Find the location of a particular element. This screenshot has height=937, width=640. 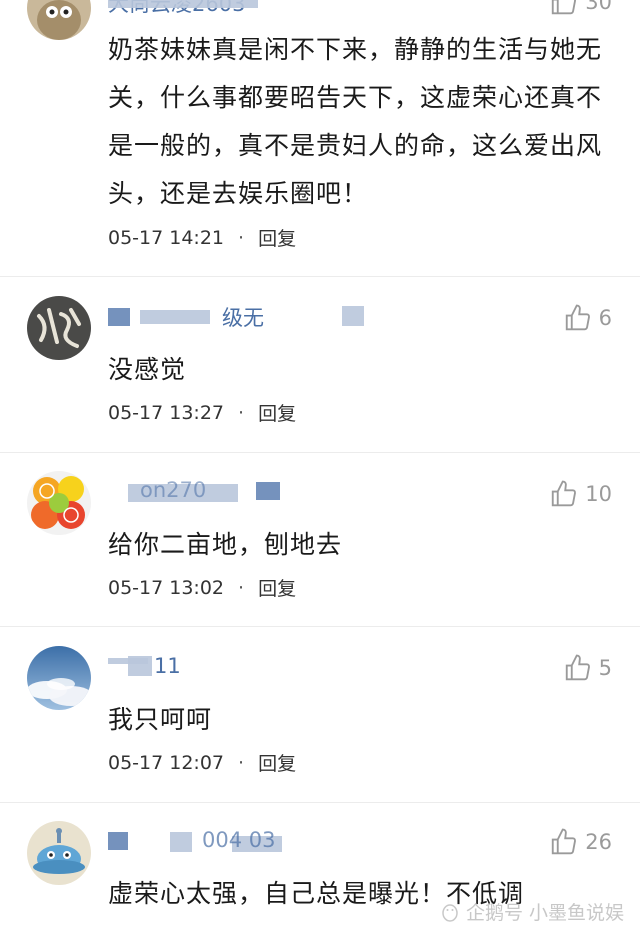

comment-text: 给你二亩地，刨地去 is located at coordinates (225, 544).